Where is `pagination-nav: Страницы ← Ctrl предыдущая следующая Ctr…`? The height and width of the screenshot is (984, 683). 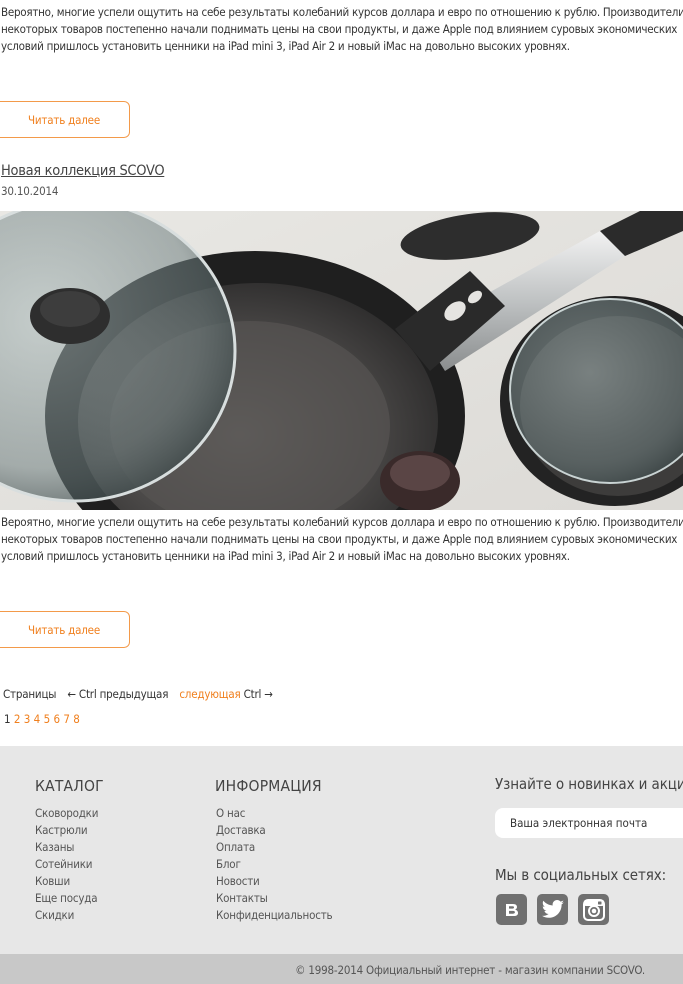 pagination-nav: Страницы ← Ctrl предыдущая следующая Ctr… is located at coordinates (138, 694).